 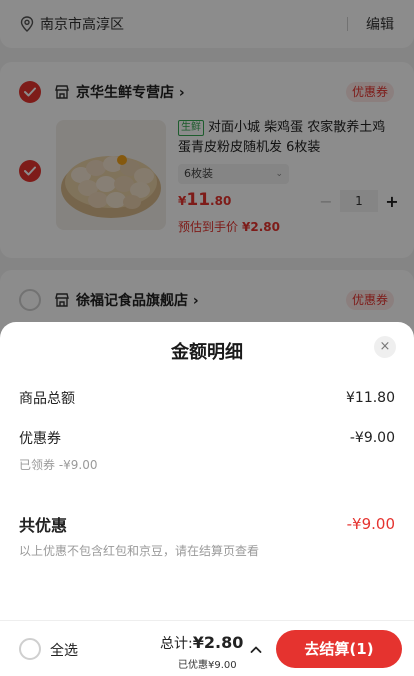 I want to click on coupon-sub-text: 已领券 -¥9.00, so click(x=58, y=465).